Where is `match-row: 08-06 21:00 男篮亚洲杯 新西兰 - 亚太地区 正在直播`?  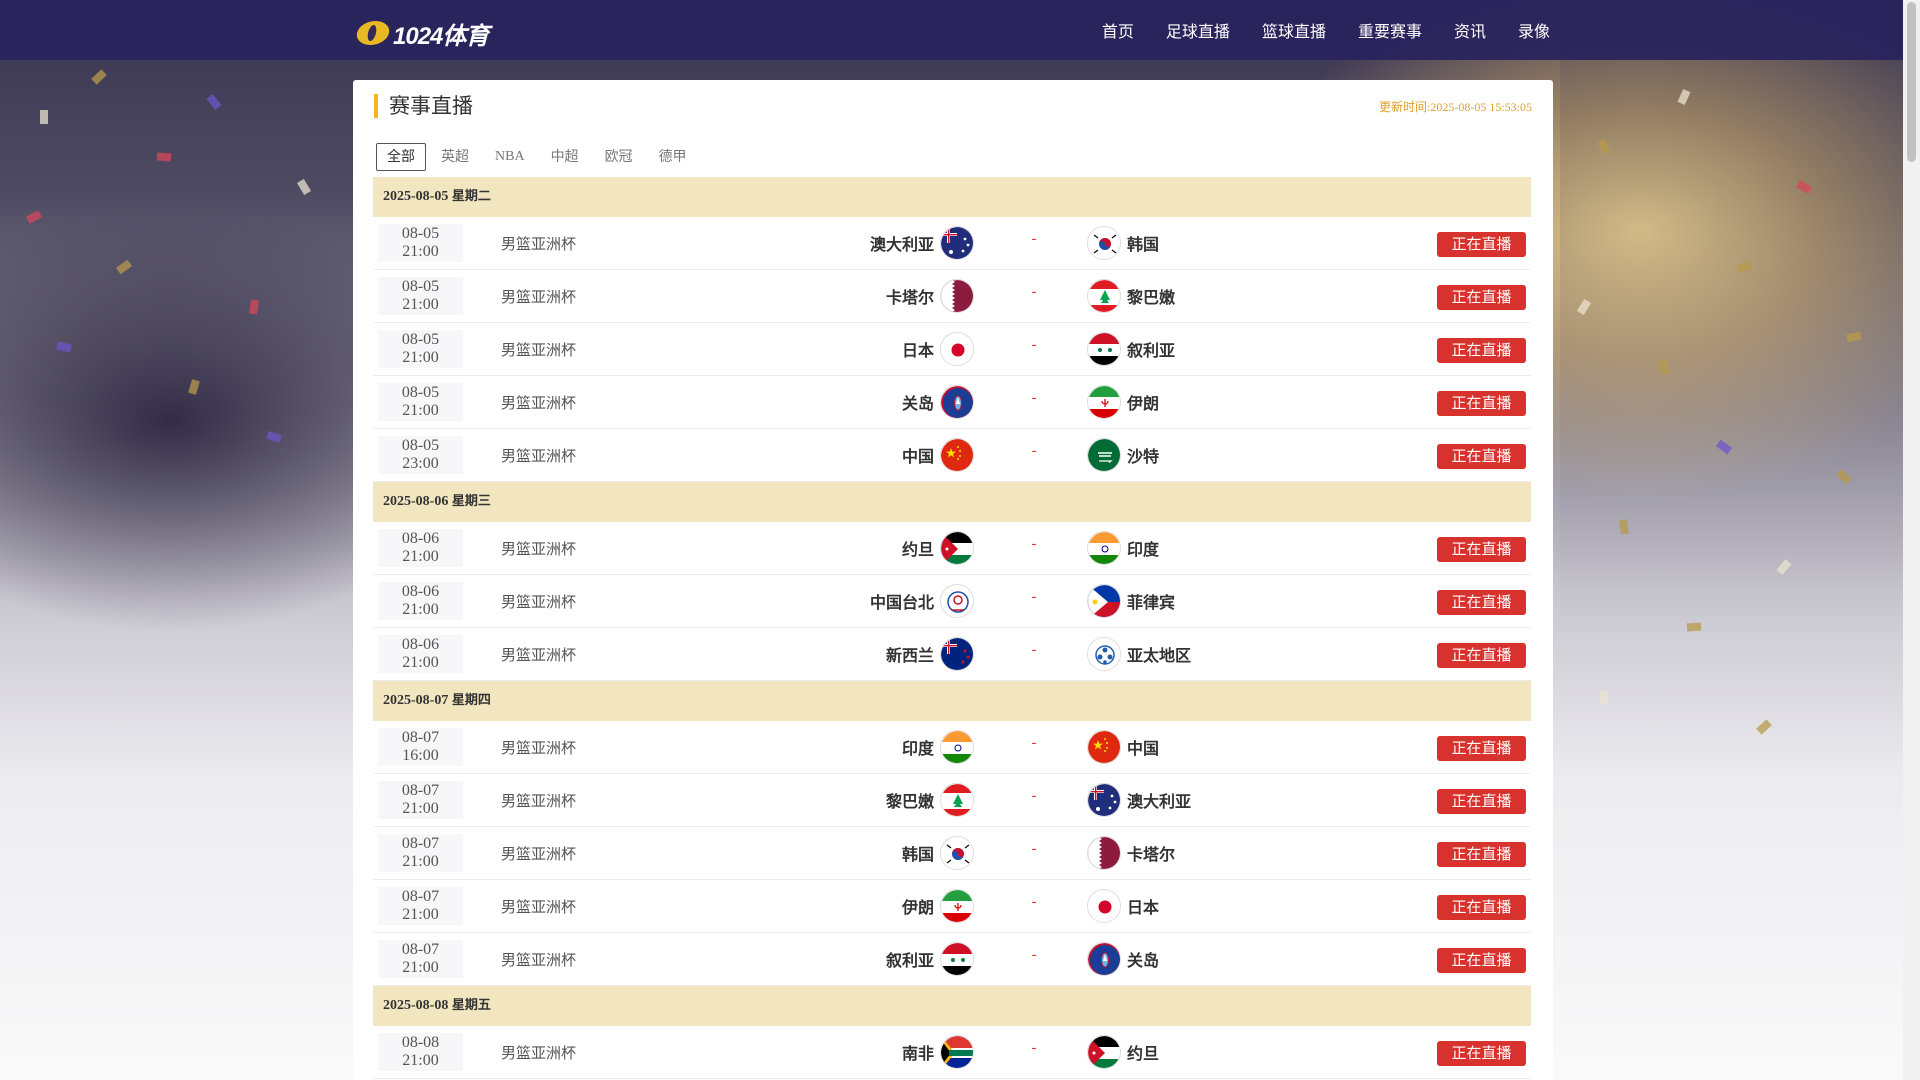
match-row: 08-06 21:00 男篮亚洲杯 新西兰 - 亚太地区 正在直播 is located at coordinates (952, 654).